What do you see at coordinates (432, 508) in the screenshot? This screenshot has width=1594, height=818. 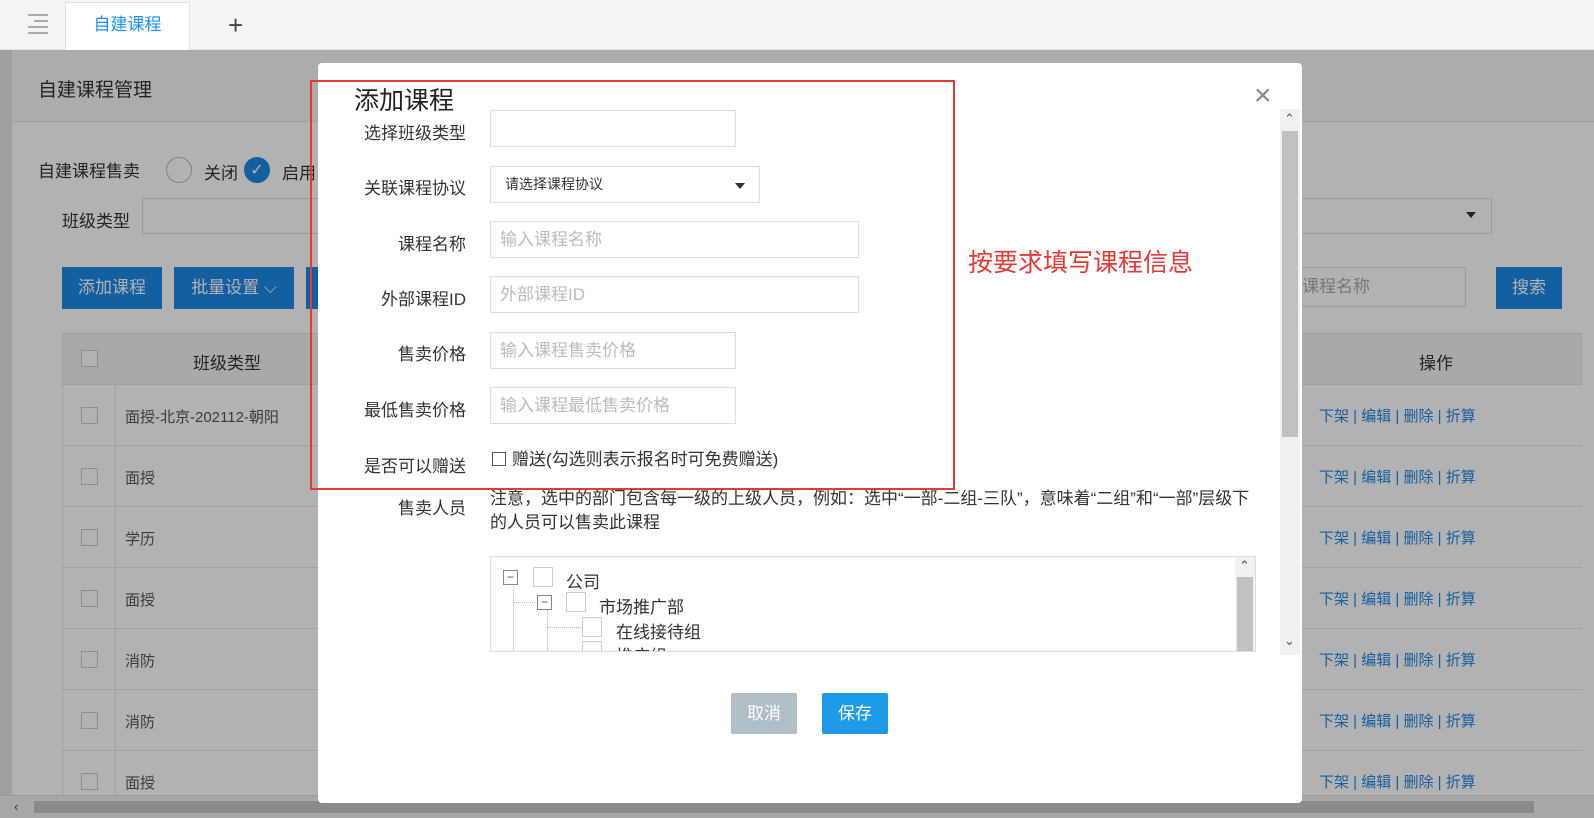 I see `sellers-label: 售卖人员` at bounding box center [432, 508].